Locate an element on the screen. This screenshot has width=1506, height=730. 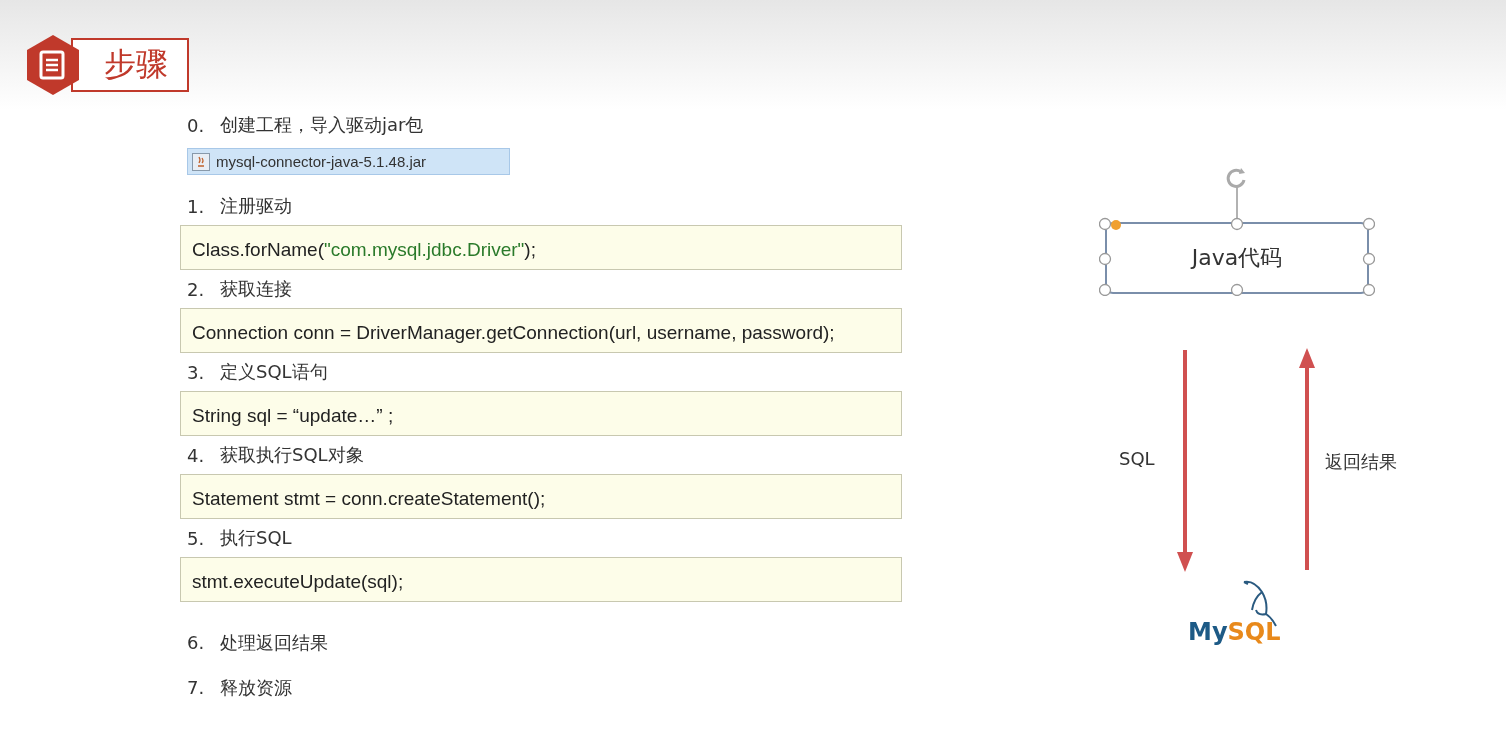
code-line: stmt.executeUpdate(sql); is located at coordinates (298, 581).